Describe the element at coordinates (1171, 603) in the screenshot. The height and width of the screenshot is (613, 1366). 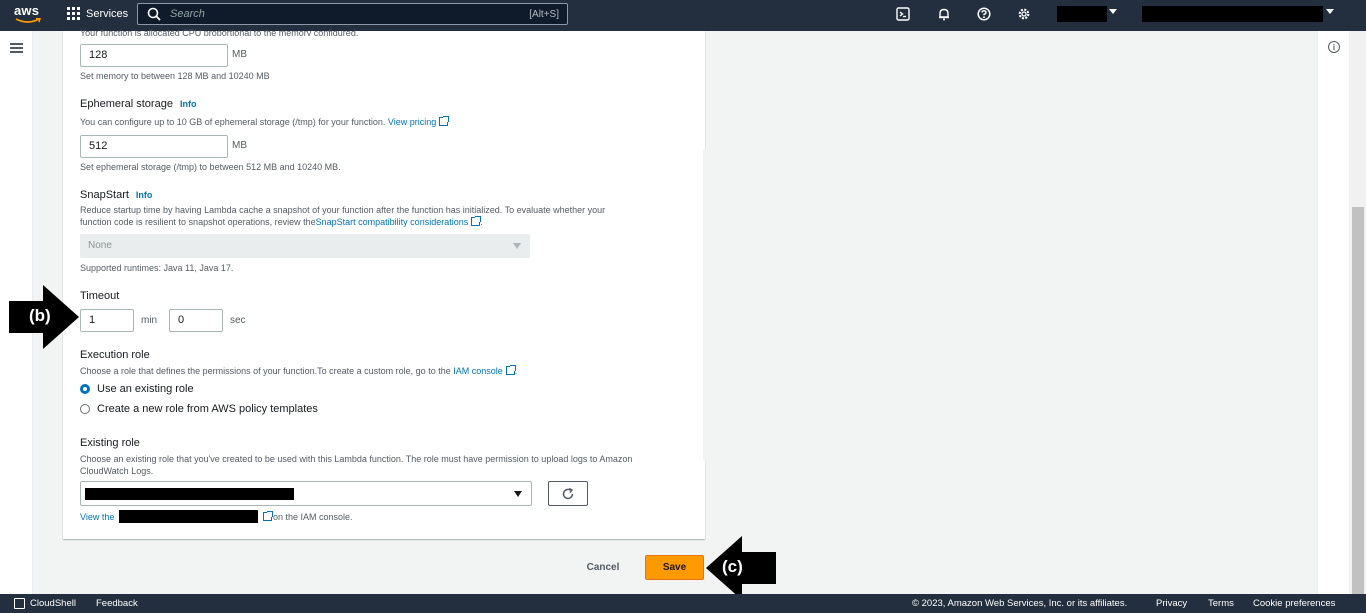
I see `footer-privacy-link: Privacy` at that location.